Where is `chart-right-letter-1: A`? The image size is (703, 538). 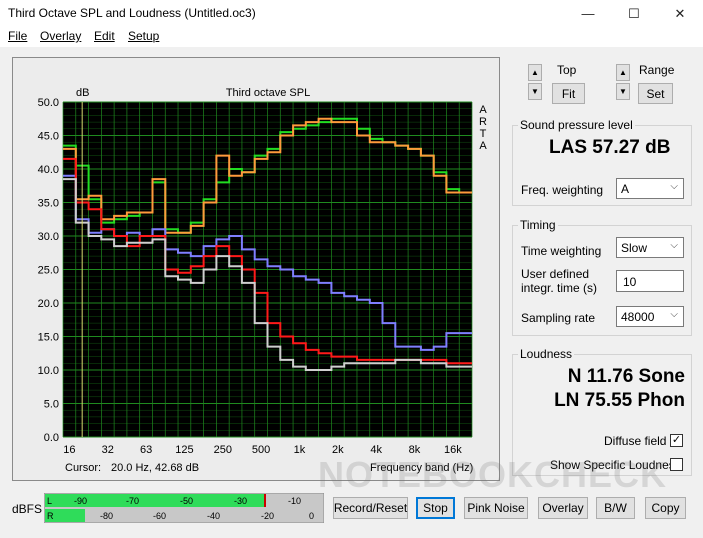
chart-right-letter-1: A is located at coordinates (483, 110).